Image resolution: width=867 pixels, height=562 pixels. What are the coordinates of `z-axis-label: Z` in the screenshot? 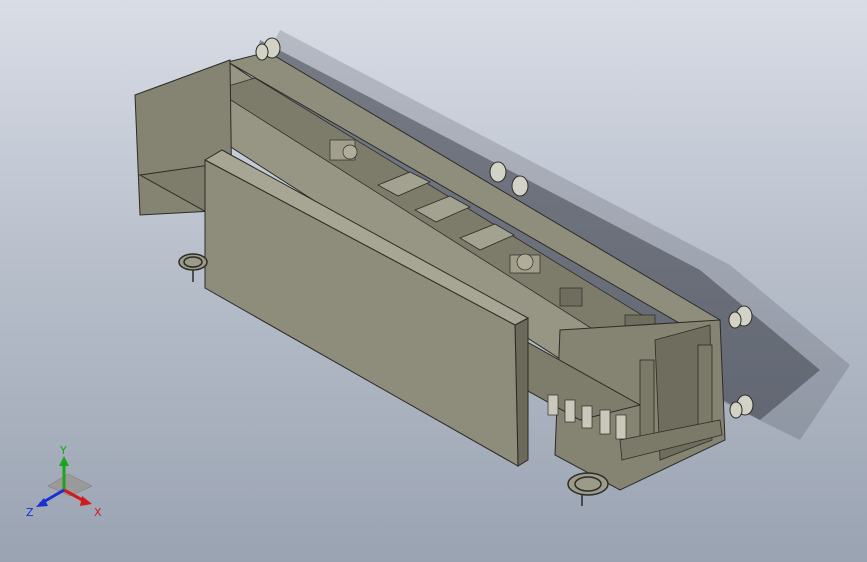 It's located at (30, 512).